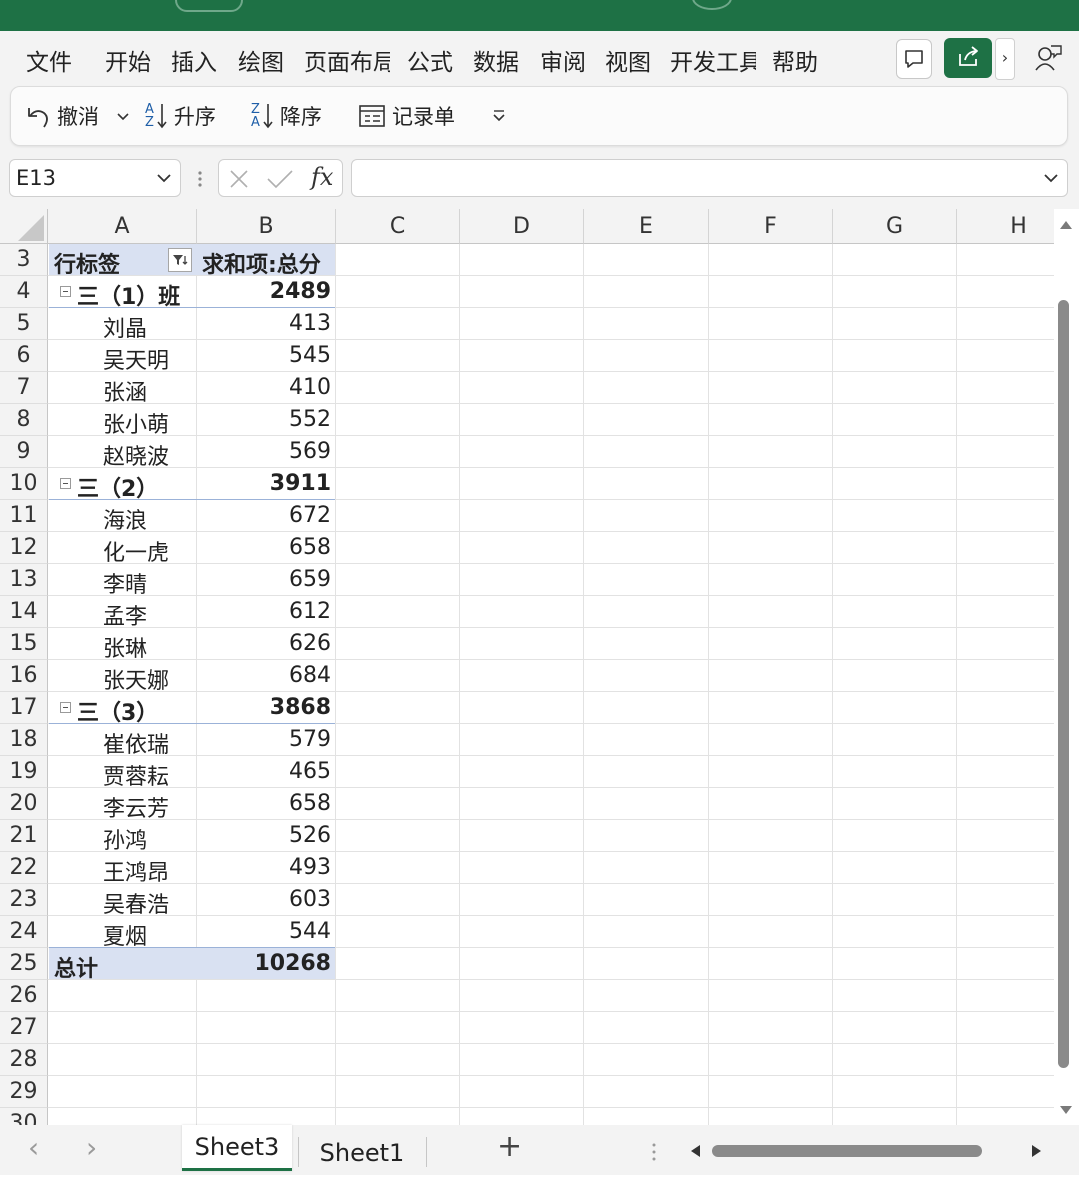  Describe the element at coordinates (125, 617) in the screenshot. I see `pivot-item-label: 孟李` at that location.